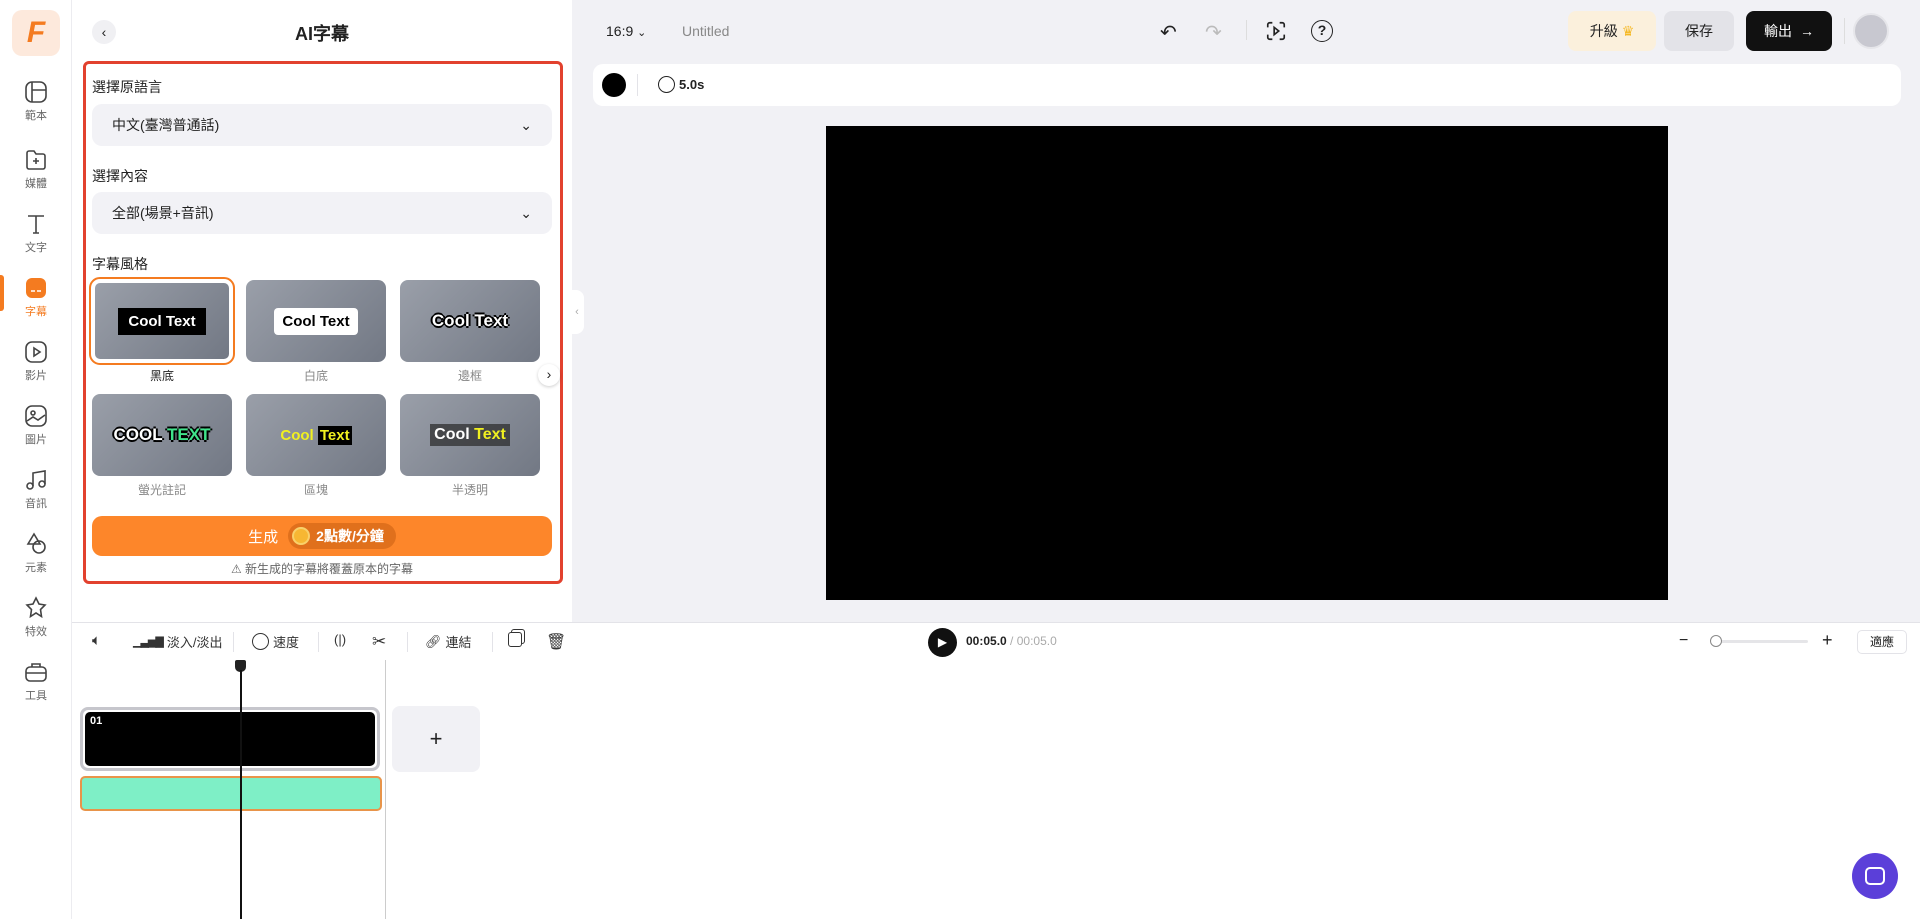 Image resolution: width=1920 pixels, height=919 pixels. What do you see at coordinates (36, 416) in the screenshot?
I see `image-icon` at bounding box center [36, 416].